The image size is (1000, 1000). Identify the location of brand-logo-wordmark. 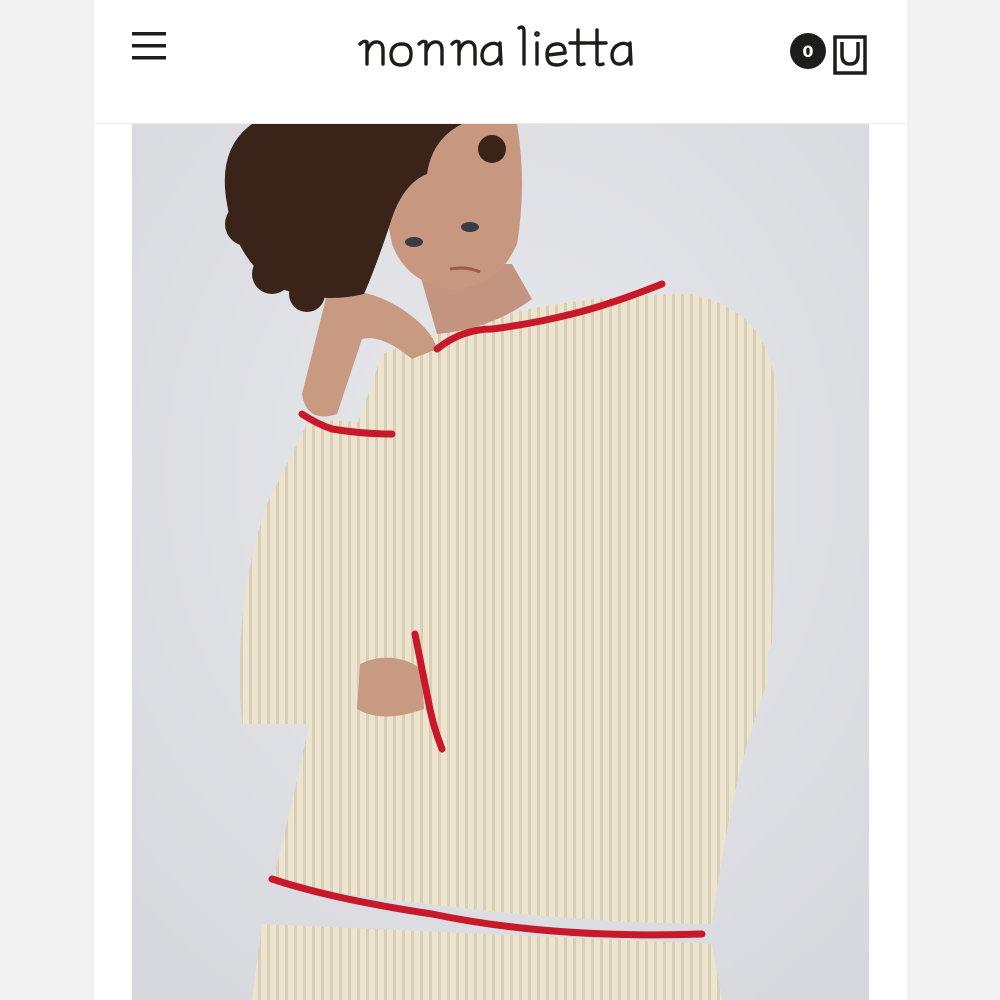
(495, 46).